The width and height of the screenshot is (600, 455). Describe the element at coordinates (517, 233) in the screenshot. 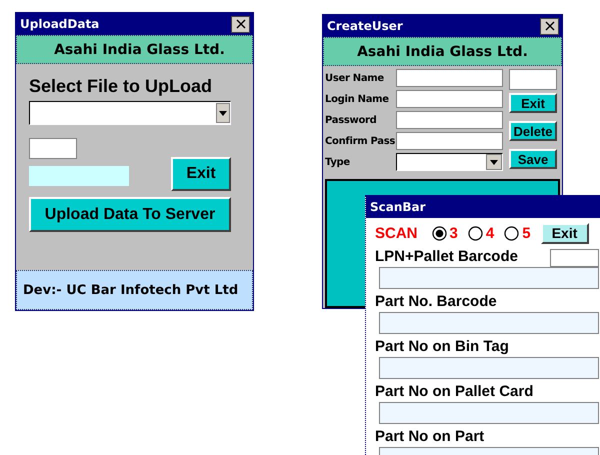

I see `radio-option: 5` at that location.